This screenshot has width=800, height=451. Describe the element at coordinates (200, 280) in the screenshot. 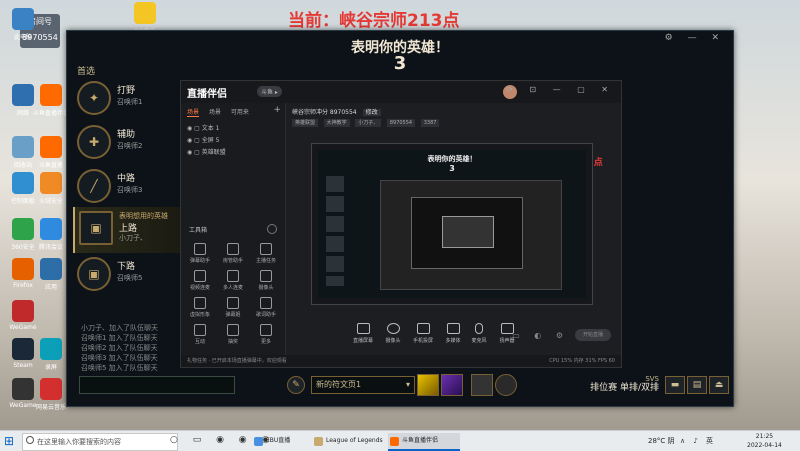

I see `toolbox-item: 视频连麦` at that location.